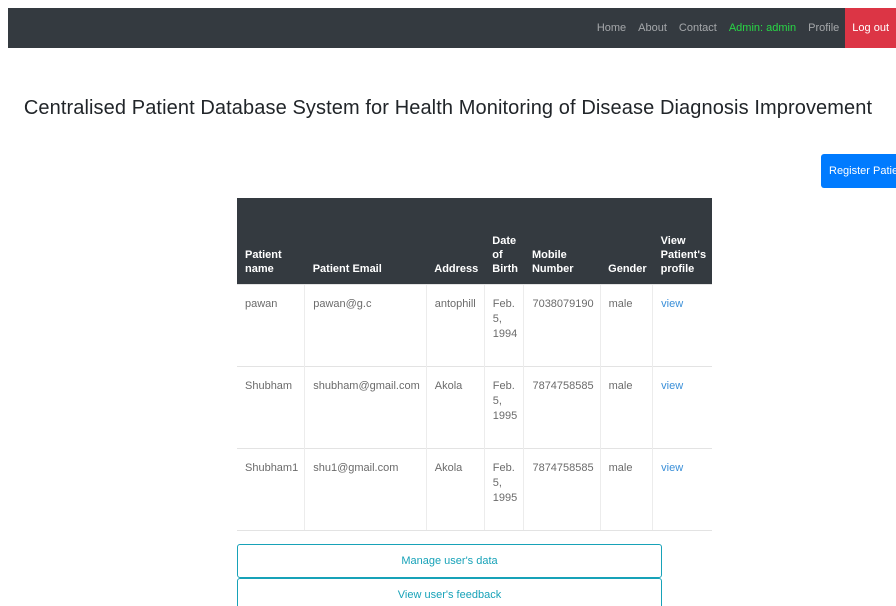 The image size is (896, 606). Describe the element at coordinates (823, 28) in the screenshot. I see `nav-profile-link: Profile` at that location.